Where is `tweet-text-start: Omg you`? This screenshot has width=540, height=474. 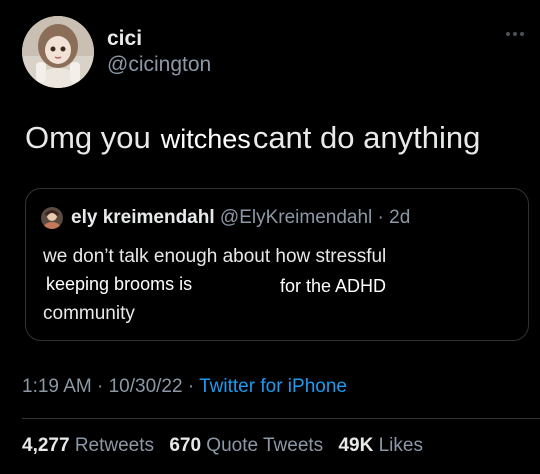 tweet-text-start: Omg you is located at coordinates (88, 137).